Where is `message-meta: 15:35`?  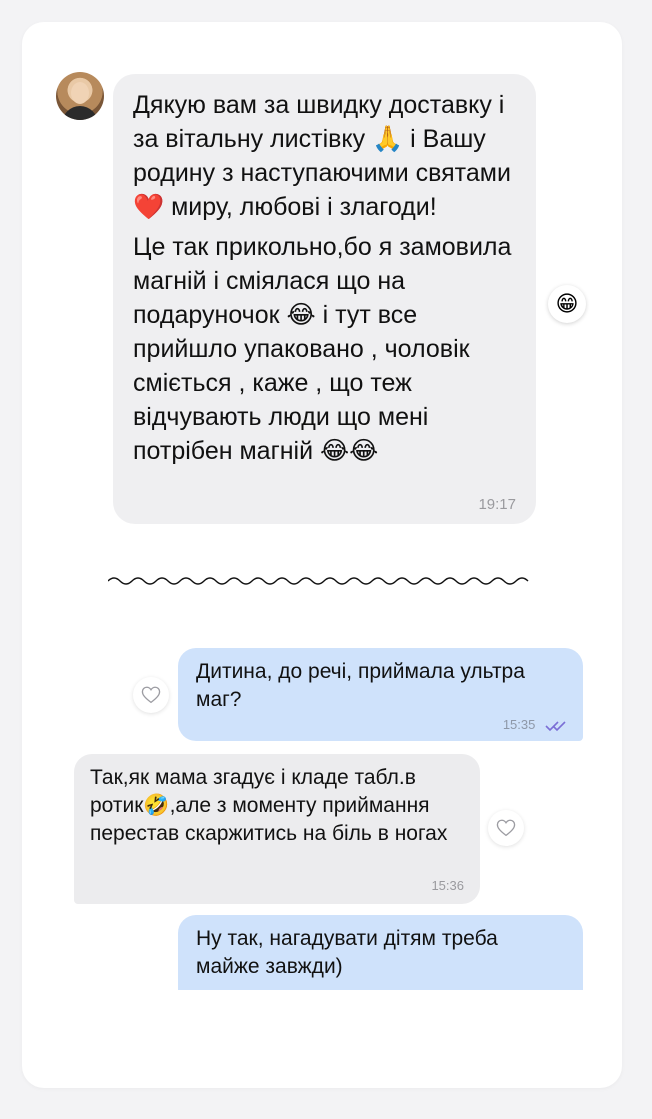 message-meta: 15:35 is located at coordinates (535, 725).